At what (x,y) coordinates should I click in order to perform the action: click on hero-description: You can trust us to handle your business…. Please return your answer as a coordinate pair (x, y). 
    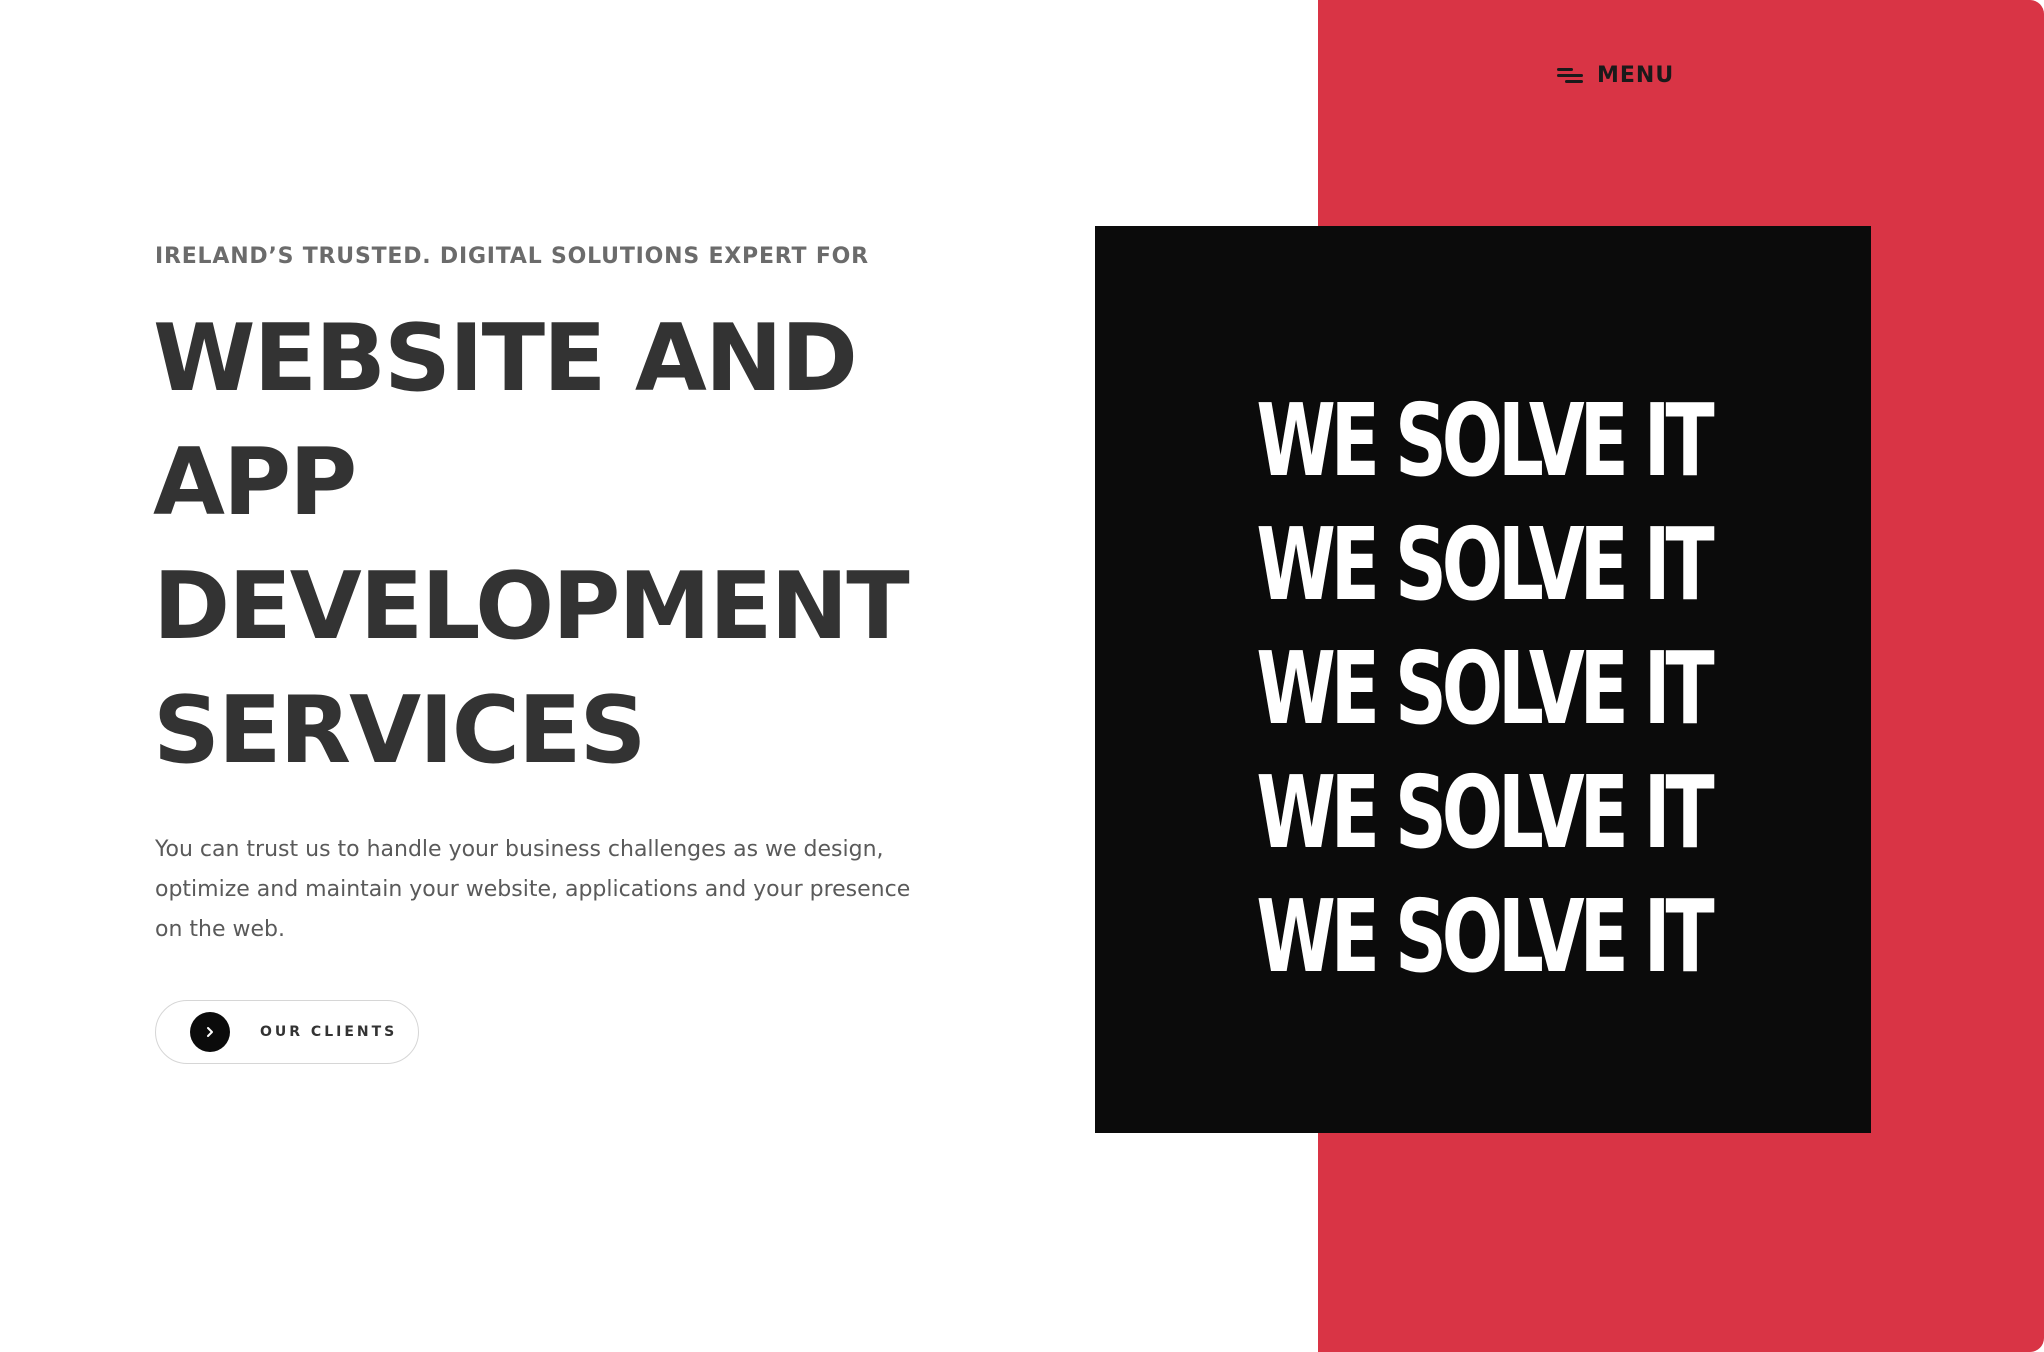
    Looking at the image, I should click on (533, 889).